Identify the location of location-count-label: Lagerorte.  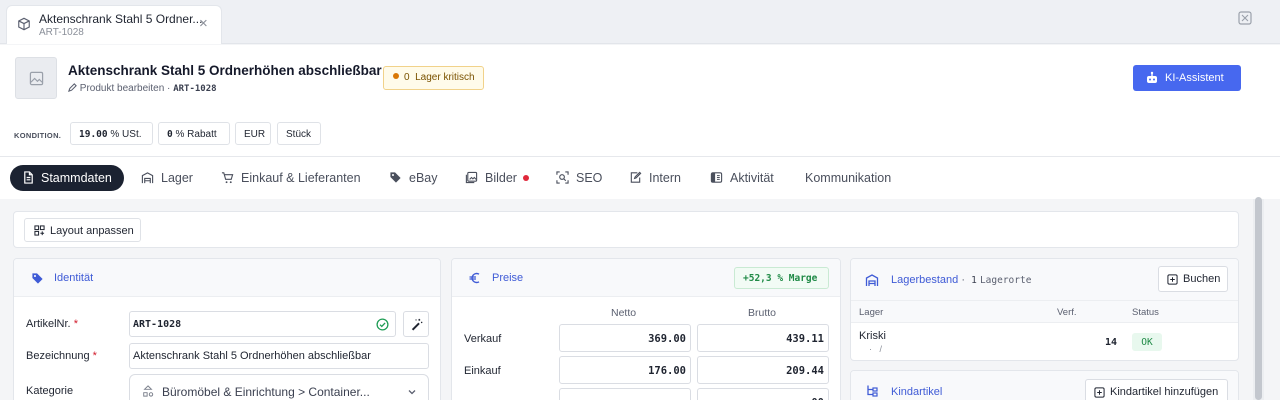
(1005, 280).